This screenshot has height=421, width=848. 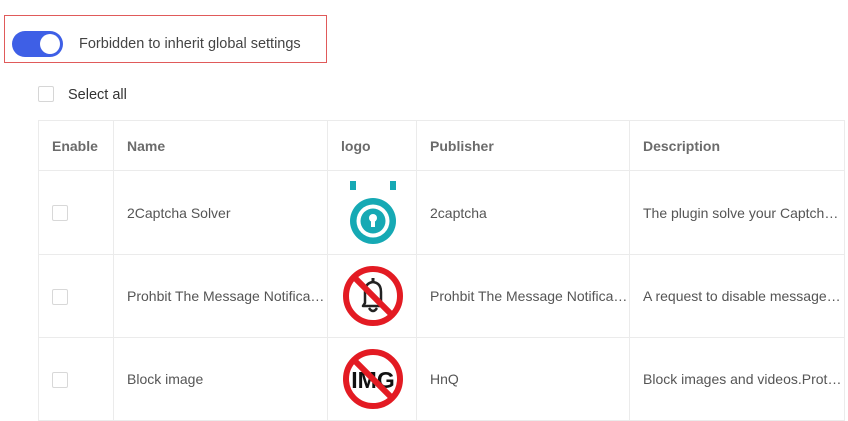 I want to click on 2captcha-logo-icon, so click(x=373, y=212).